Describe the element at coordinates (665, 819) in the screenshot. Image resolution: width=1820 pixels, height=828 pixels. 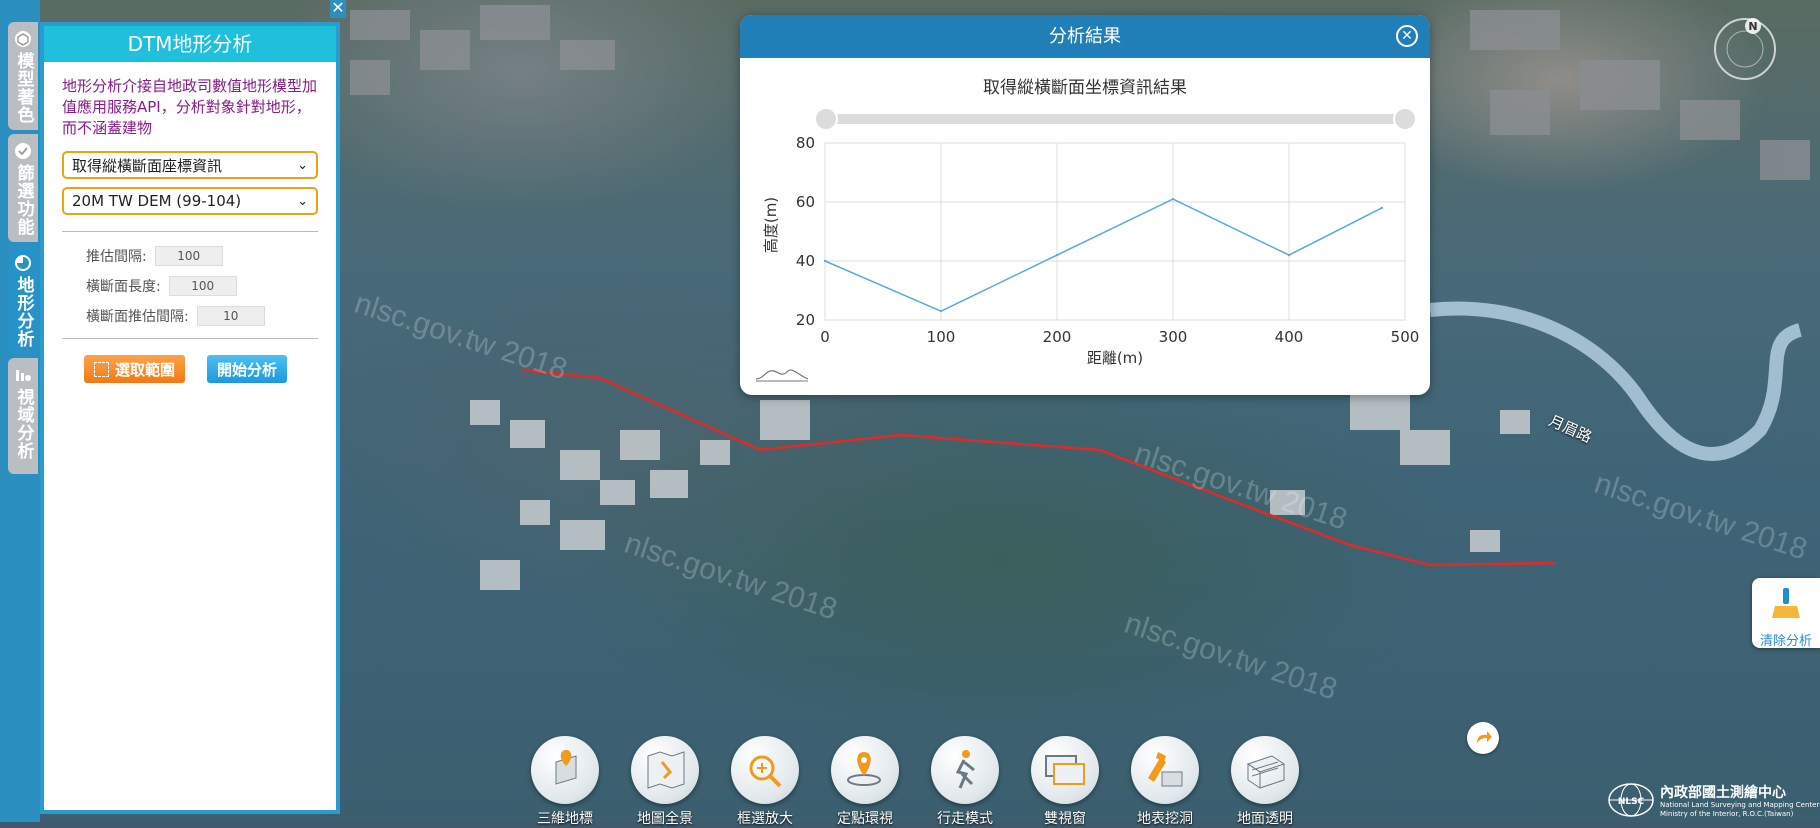
I see `tool-label: 地圖全景` at that location.